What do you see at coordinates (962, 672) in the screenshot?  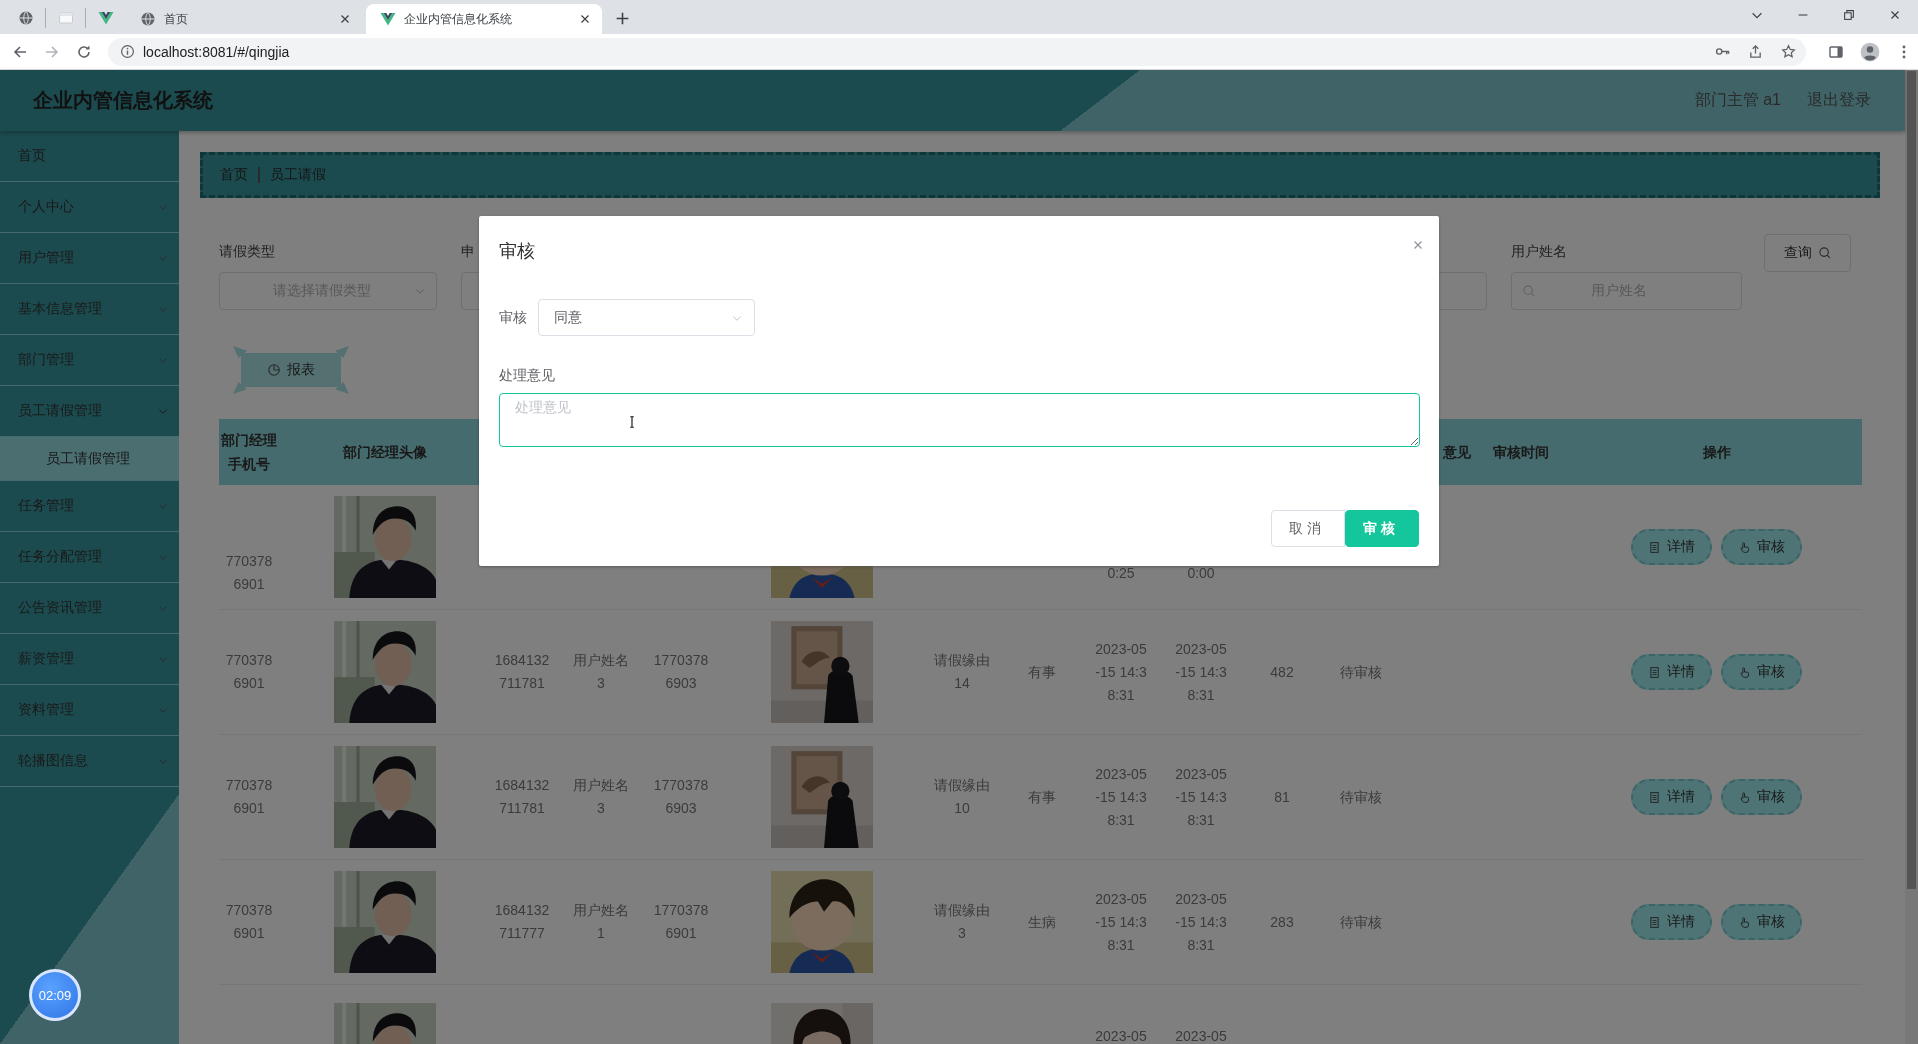 I see `table-cell-text: 请假缘由14` at bounding box center [962, 672].